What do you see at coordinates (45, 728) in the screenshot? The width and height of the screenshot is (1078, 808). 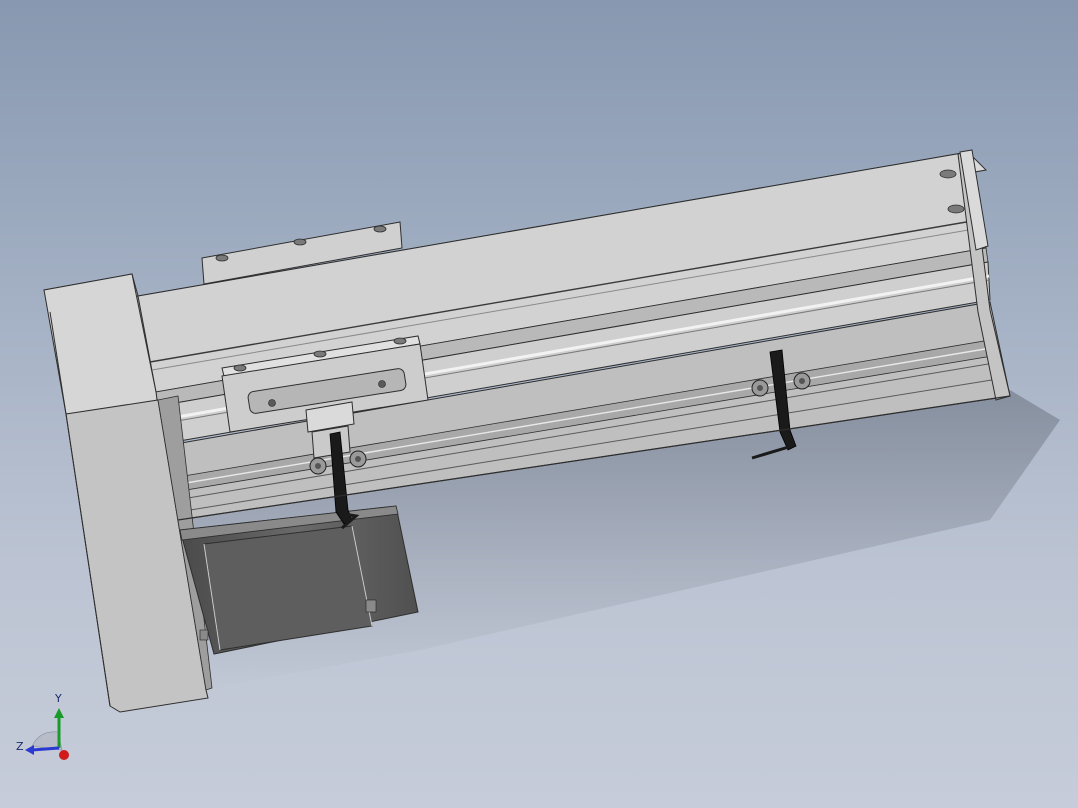 I see `orientation-triad: Y Z` at bounding box center [45, 728].